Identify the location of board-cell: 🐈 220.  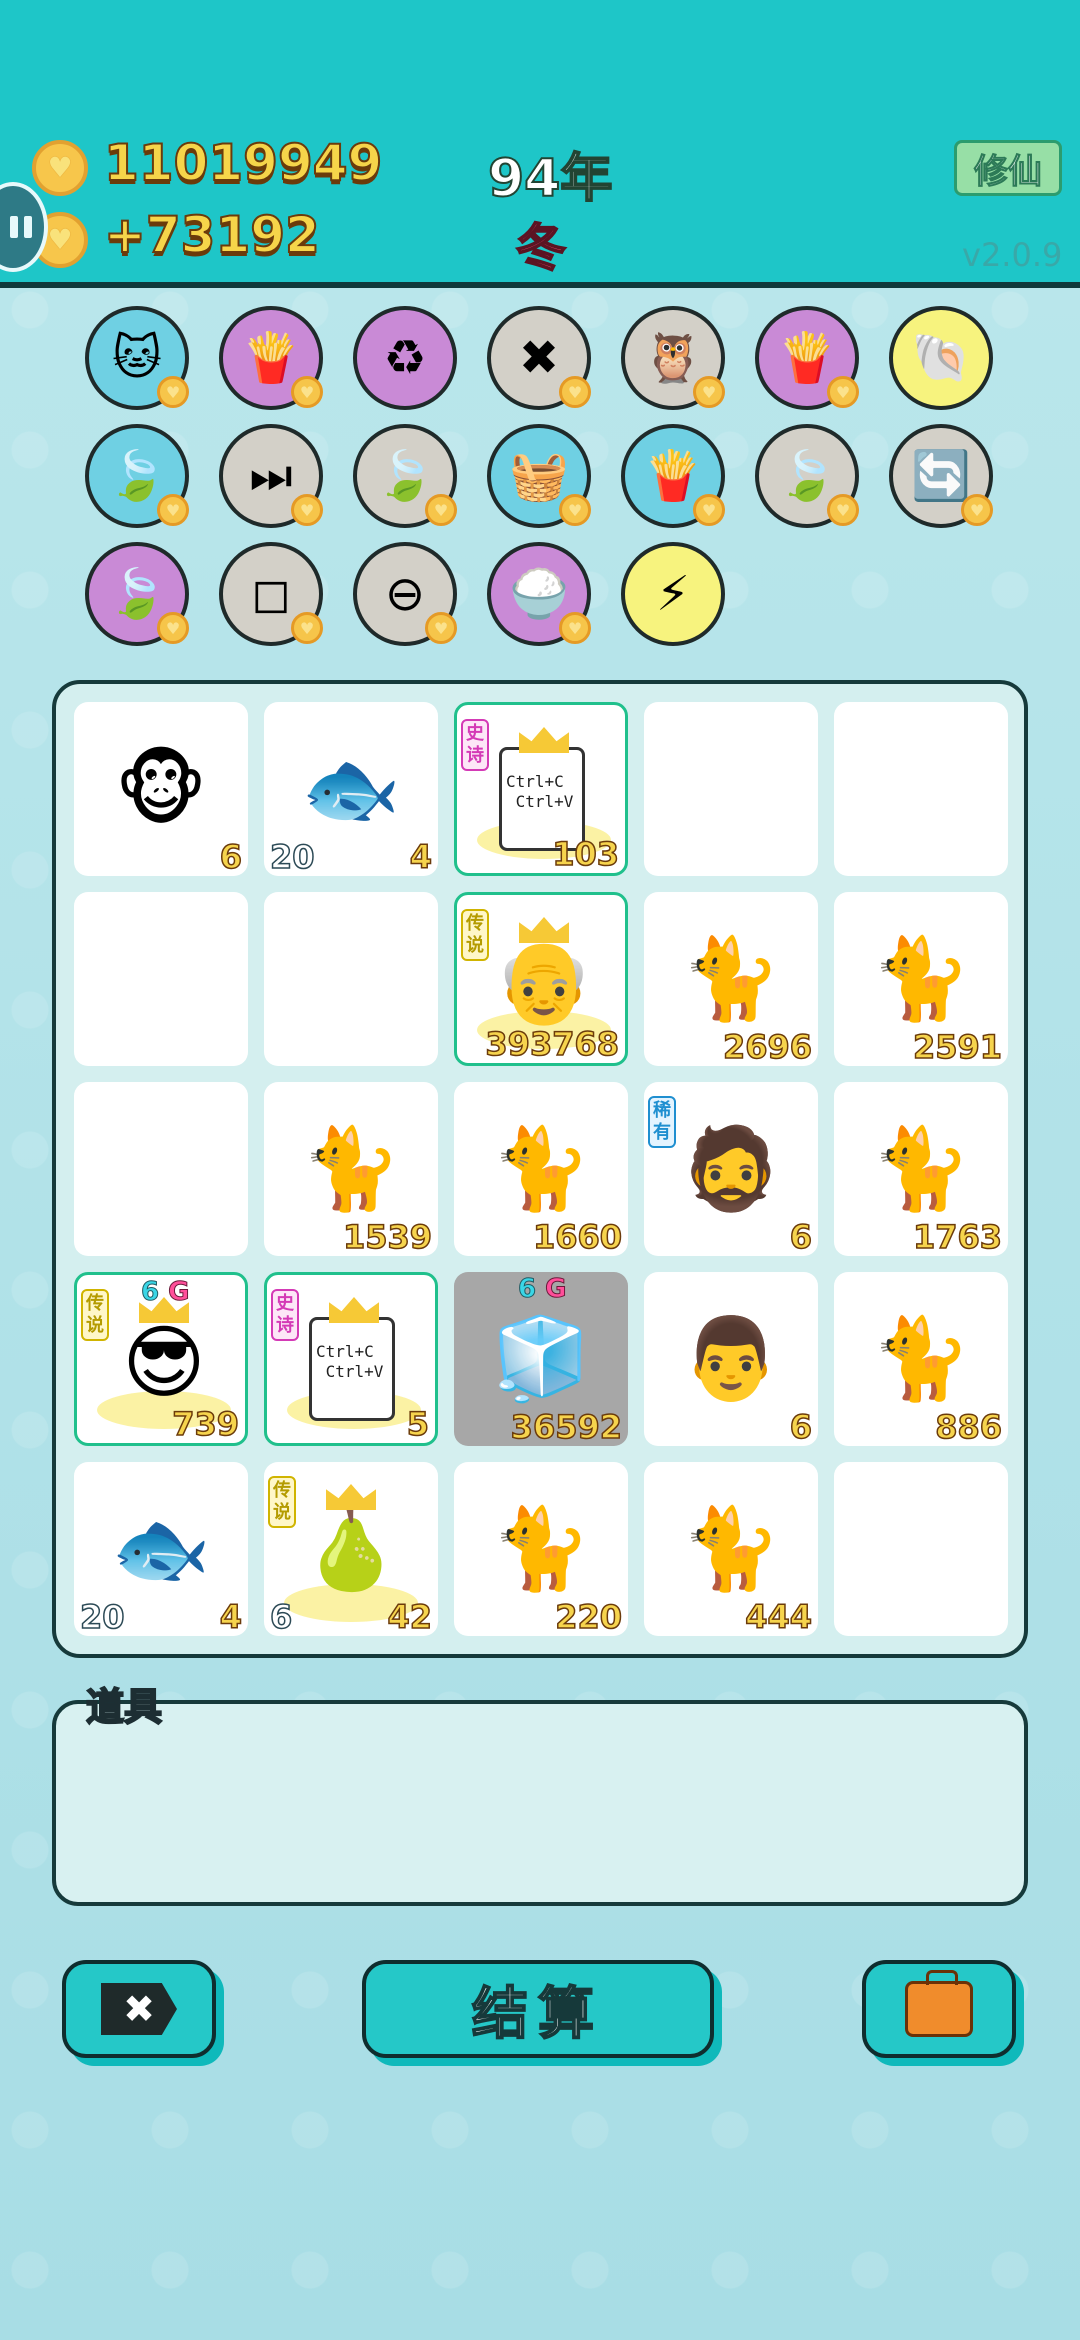
(541, 1549).